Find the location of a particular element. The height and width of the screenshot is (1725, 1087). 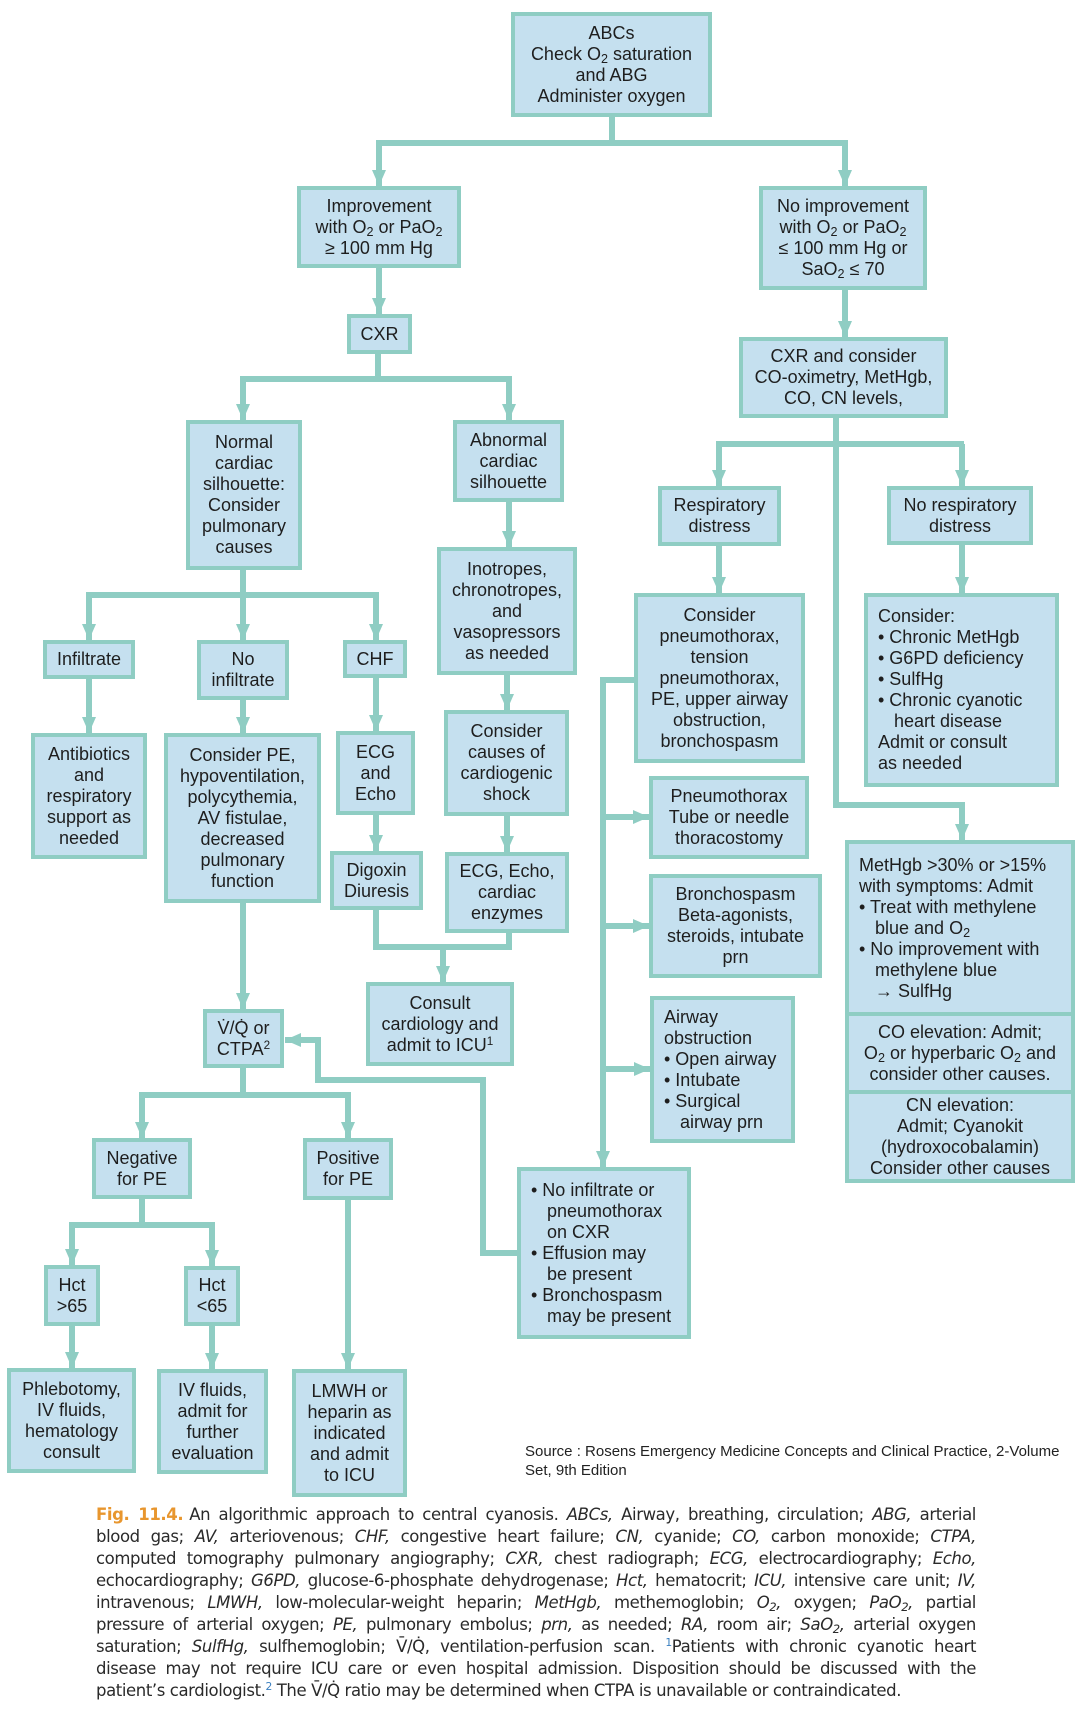

node-text-line: vasopressors is located at coordinates (507, 631).